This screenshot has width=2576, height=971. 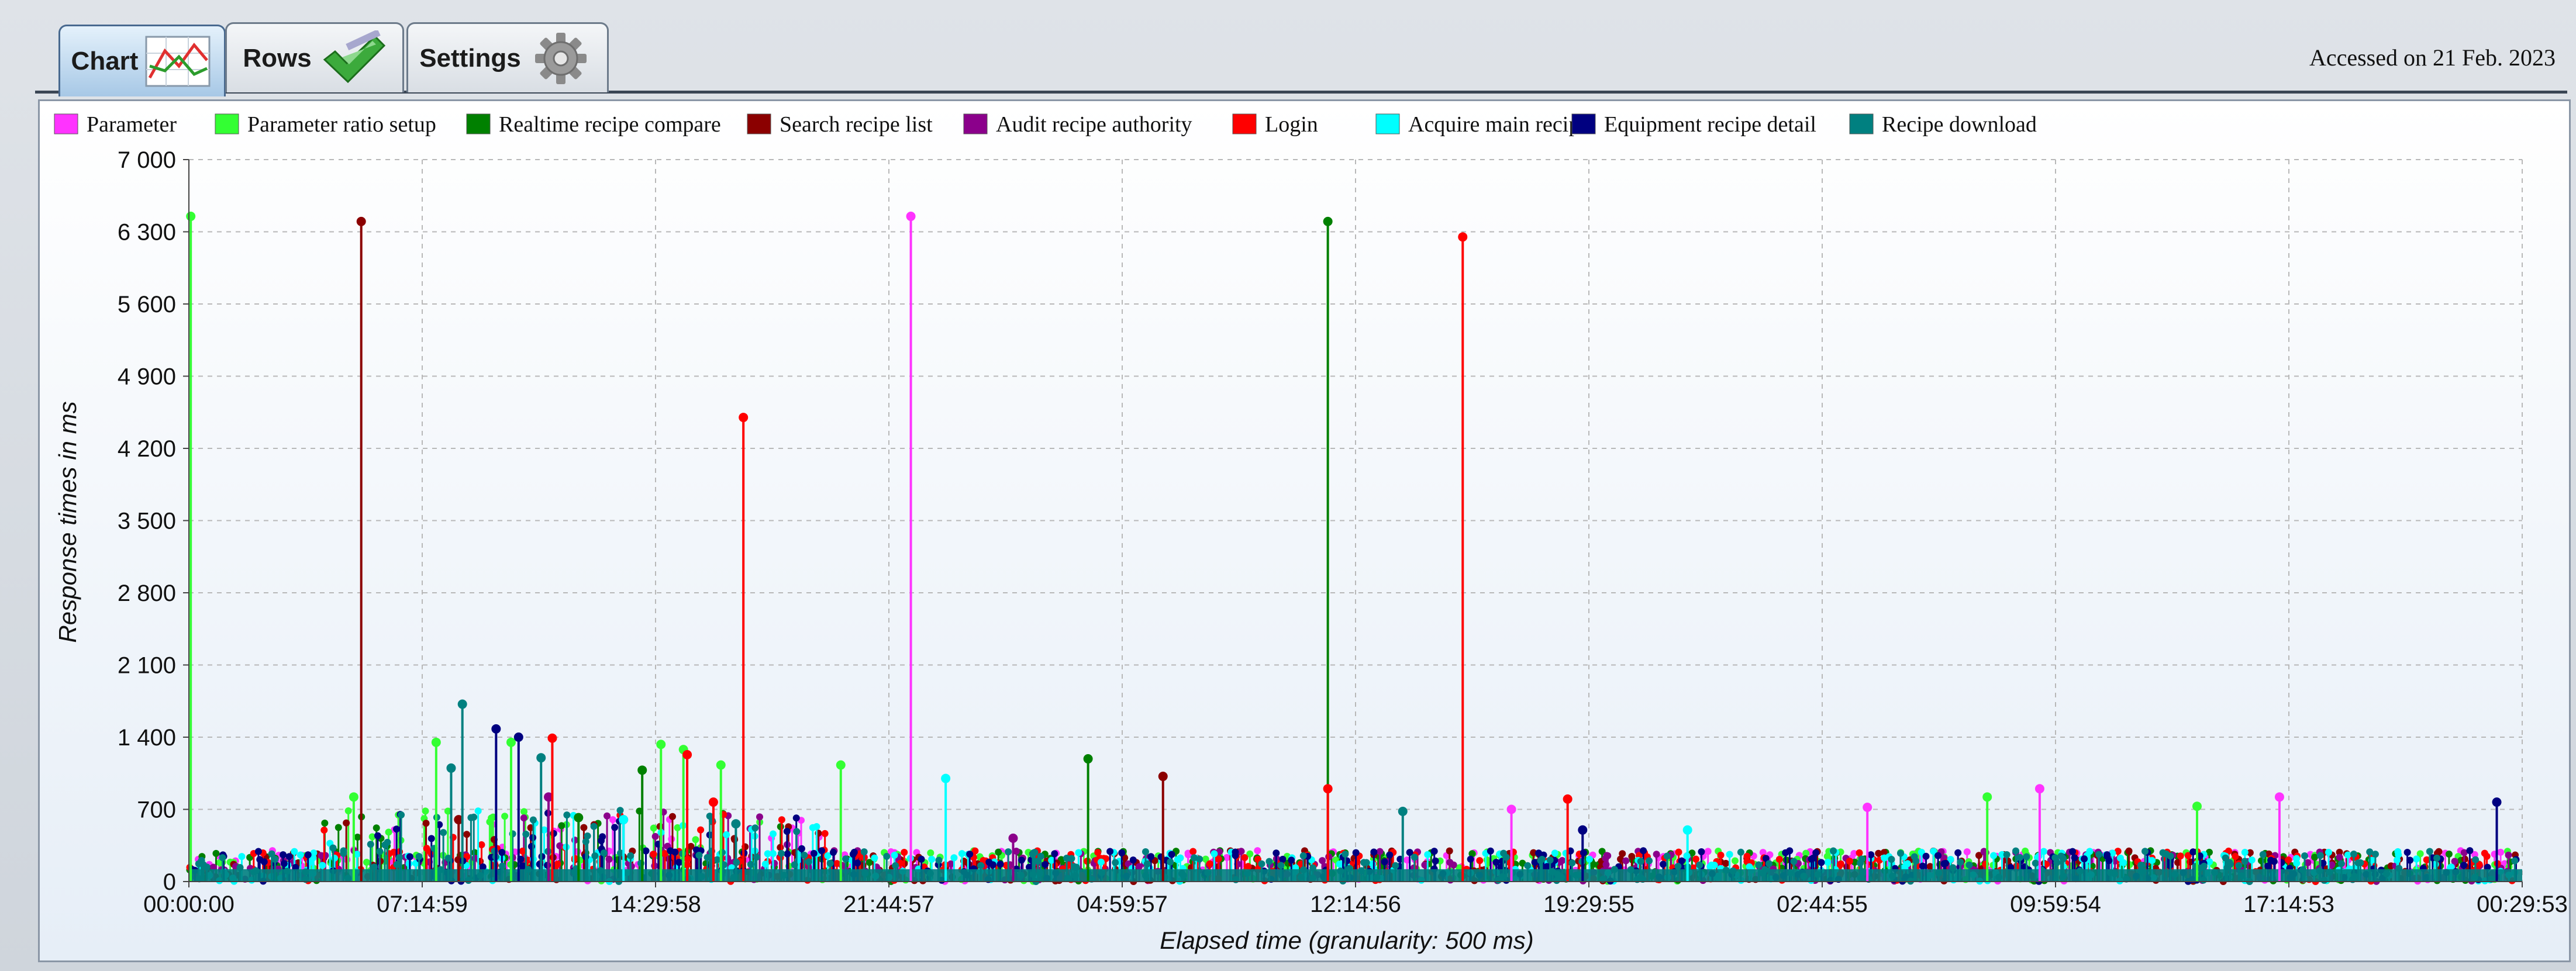 What do you see at coordinates (508, 57) in the screenshot?
I see `tab-settings: Settings` at bounding box center [508, 57].